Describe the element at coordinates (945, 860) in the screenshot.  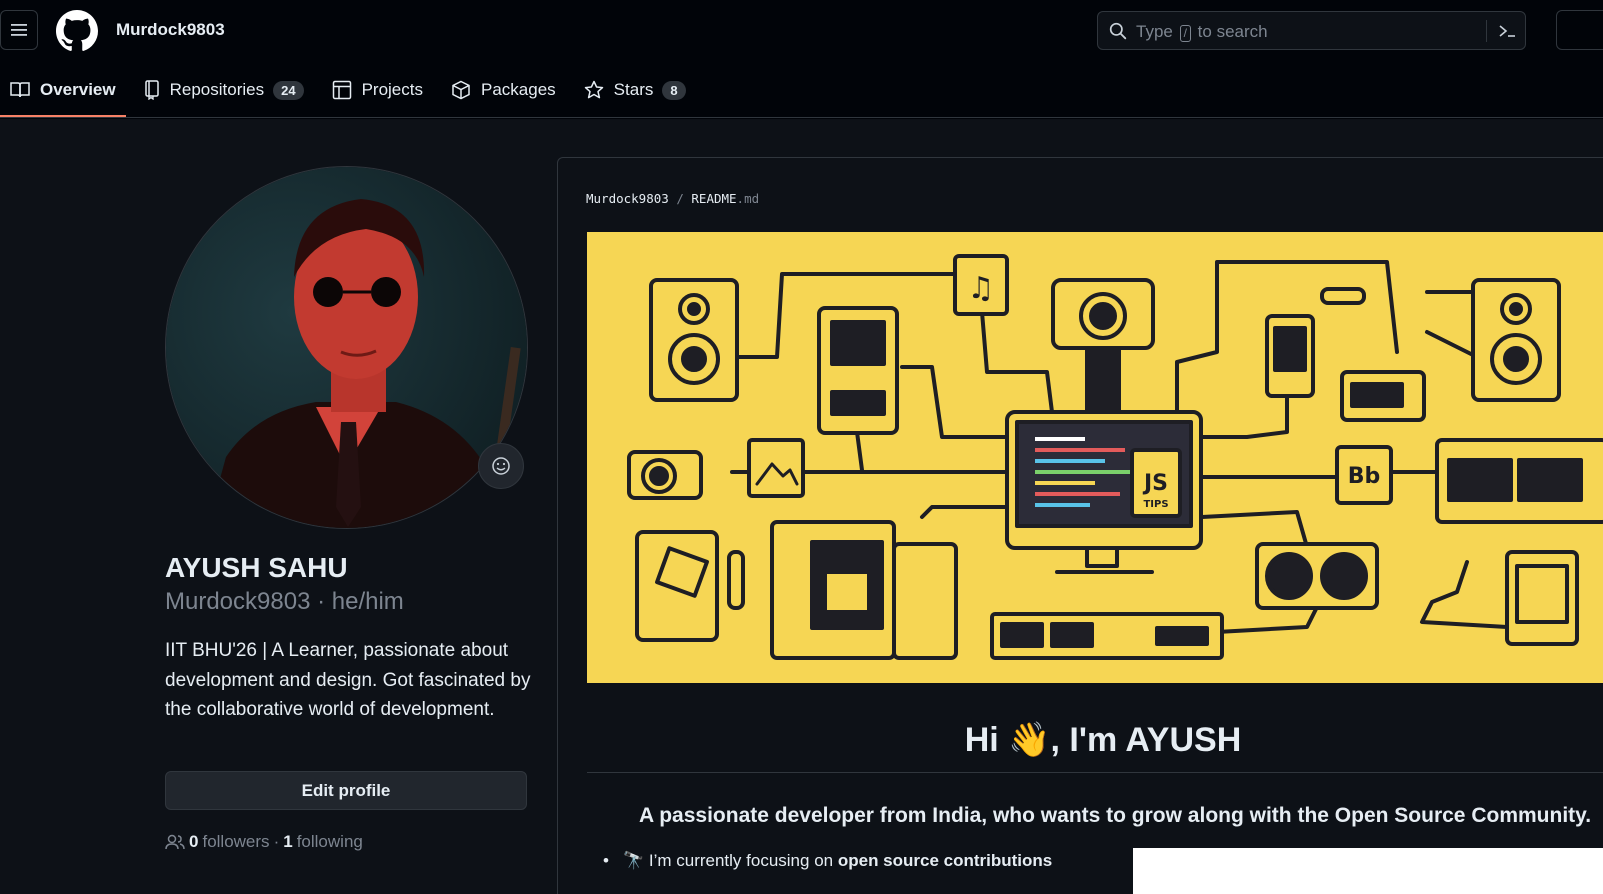
I see `bullet-bold-text: open source contributions` at that location.